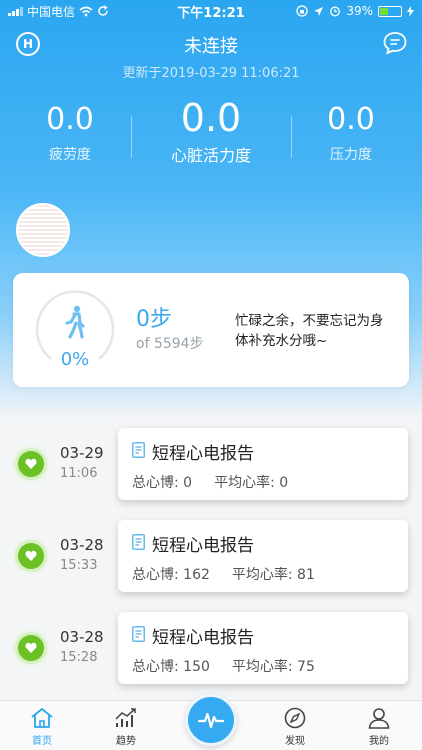  Describe the element at coordinates (42, 718) in the screenshot. I see `home-icon` at that location.